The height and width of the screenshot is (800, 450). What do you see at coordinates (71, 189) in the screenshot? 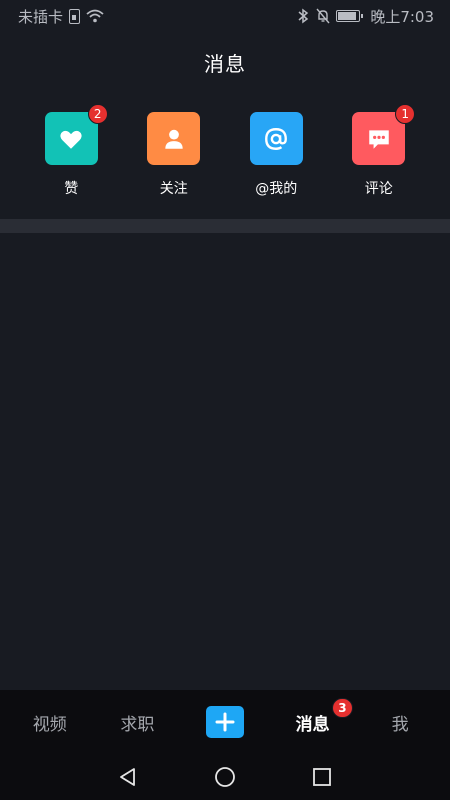
I see `shortcut-label-likes: 赞` at bounding box center [71, 189].